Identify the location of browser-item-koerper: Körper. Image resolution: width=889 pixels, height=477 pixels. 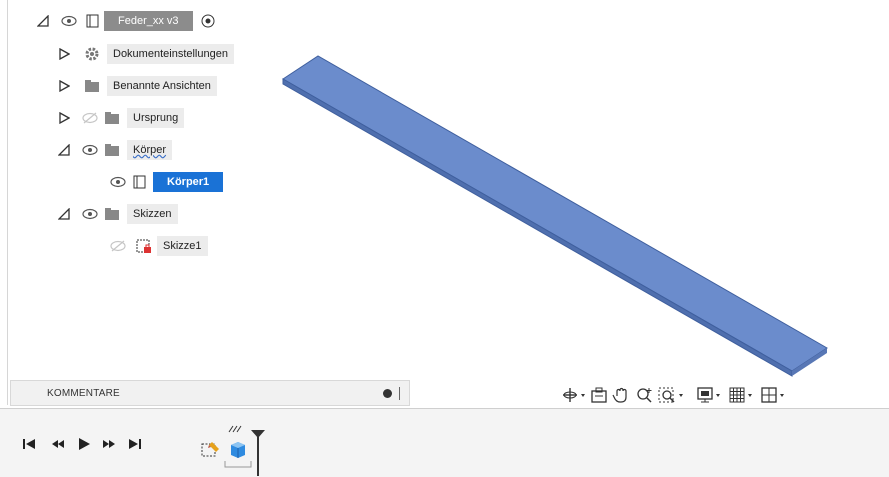
(115, 150).